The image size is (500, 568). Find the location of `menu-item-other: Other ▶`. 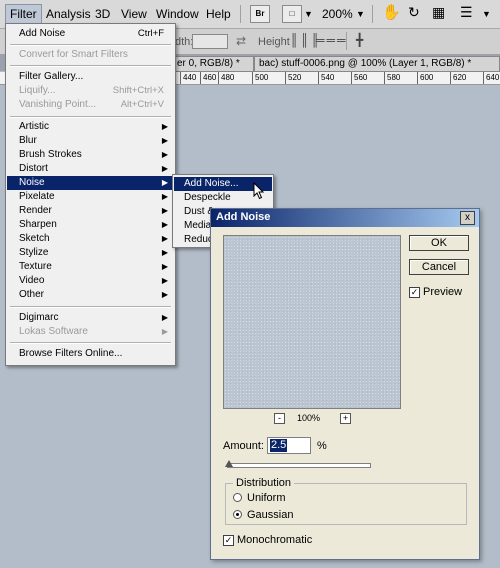

menu-item-other: Other ▶ is located at coordinates (90, 295).